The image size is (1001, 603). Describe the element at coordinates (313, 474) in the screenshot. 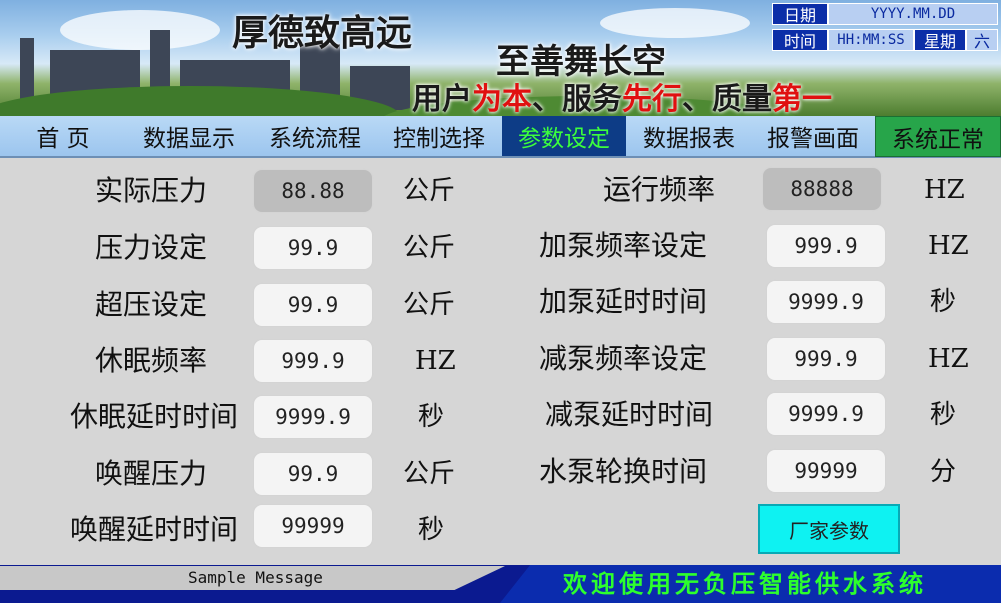

I see `wake-pressure-input: 99.9` at that location.